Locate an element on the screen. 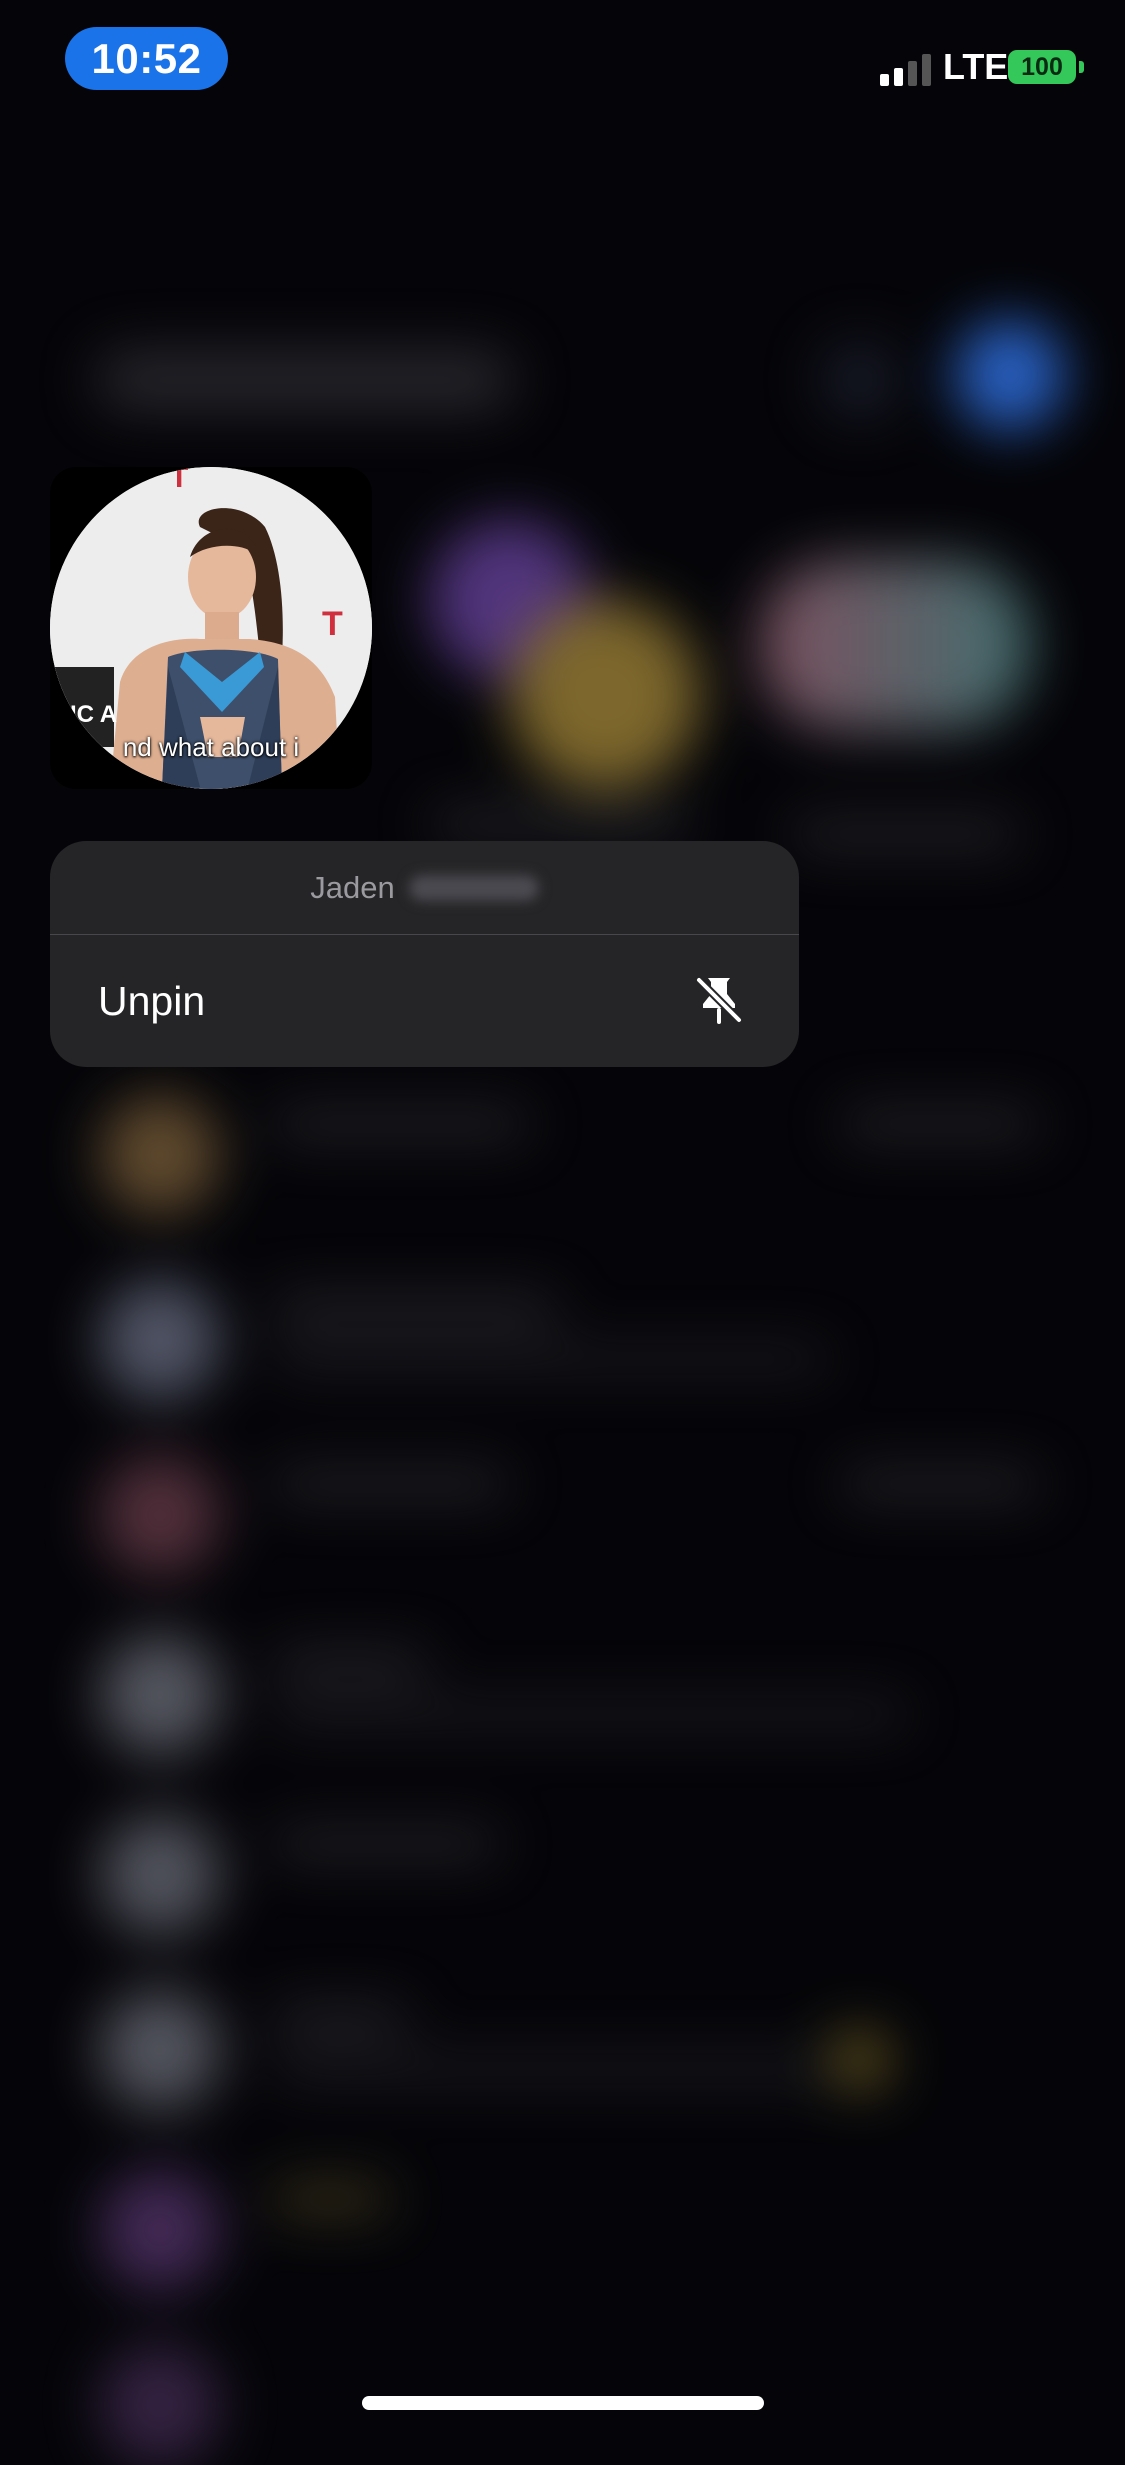 The height and width of the screenshot is (2465, 1125). home-indicator is located at coordinates (563, 2403).